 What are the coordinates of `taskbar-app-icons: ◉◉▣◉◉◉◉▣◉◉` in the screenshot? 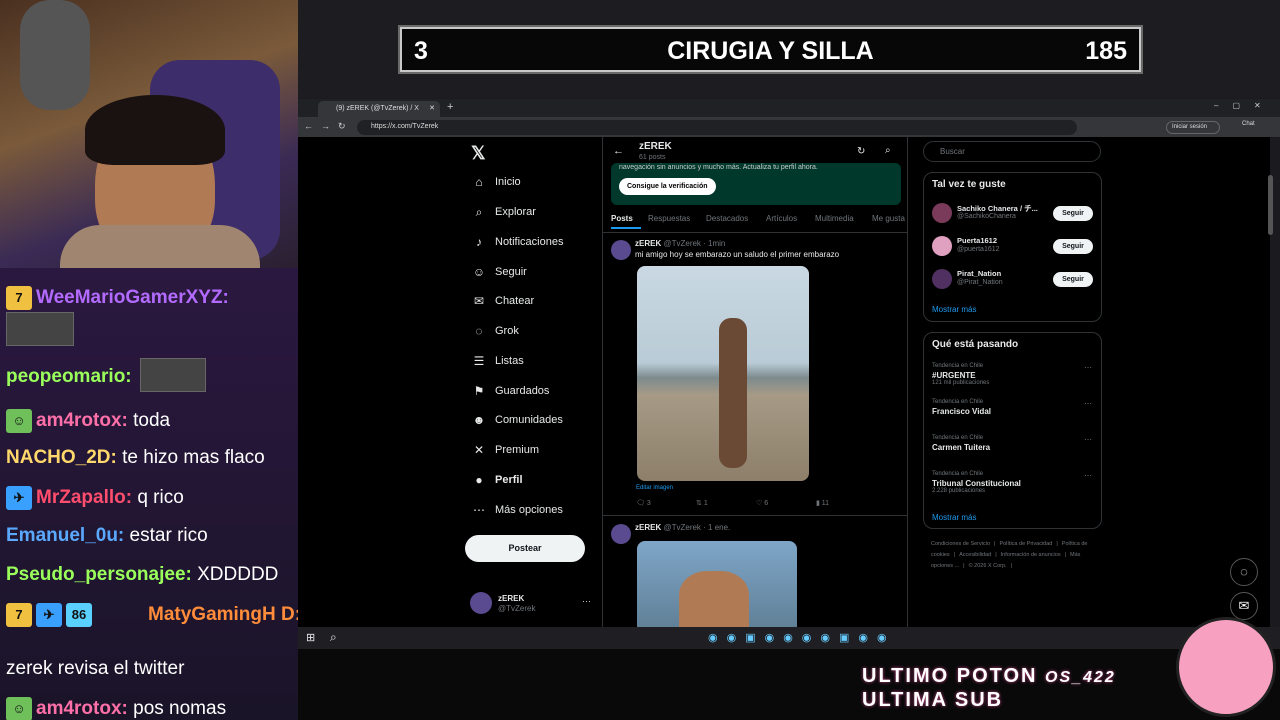 It's located at (802, 637).